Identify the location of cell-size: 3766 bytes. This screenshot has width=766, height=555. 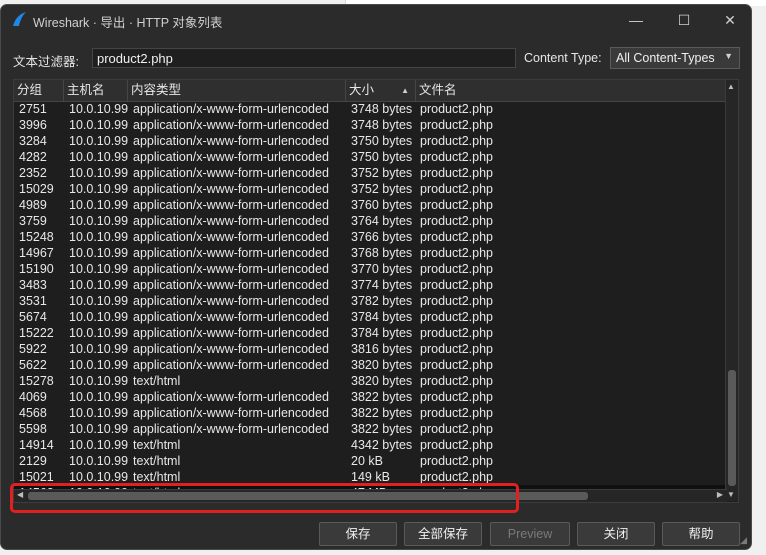
(382, 237).